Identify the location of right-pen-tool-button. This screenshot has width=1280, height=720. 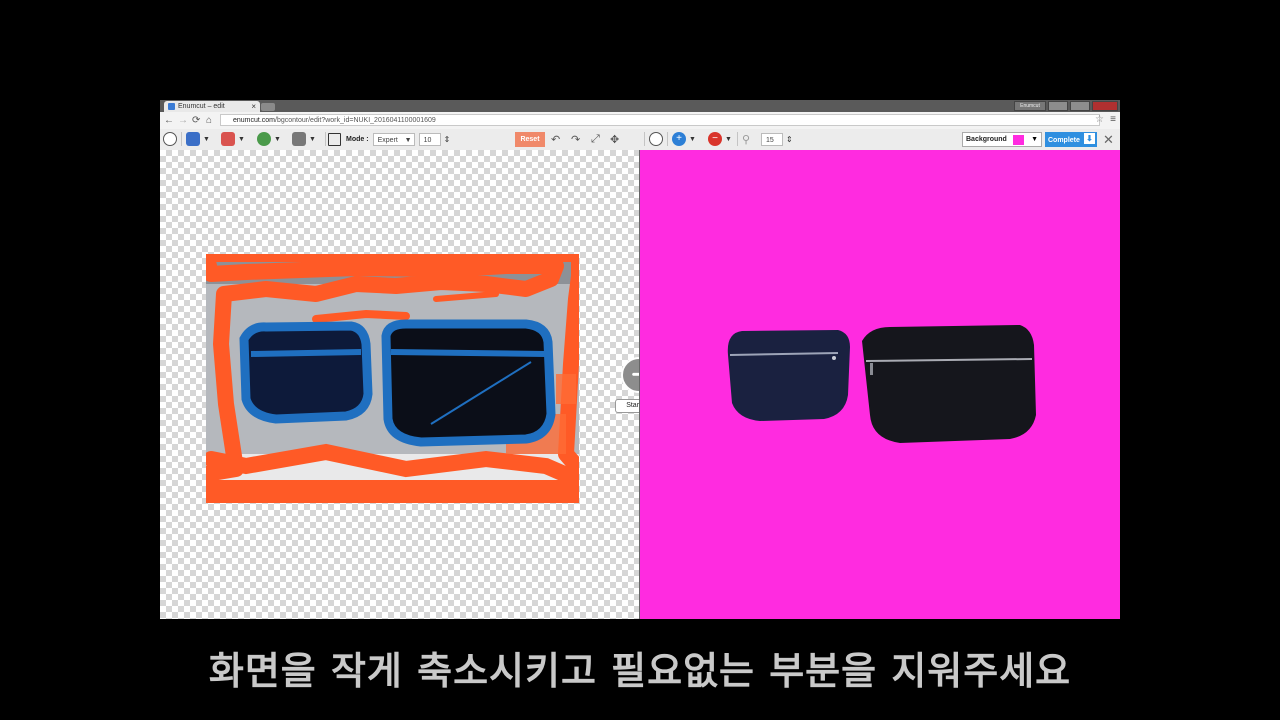
(656, 139).